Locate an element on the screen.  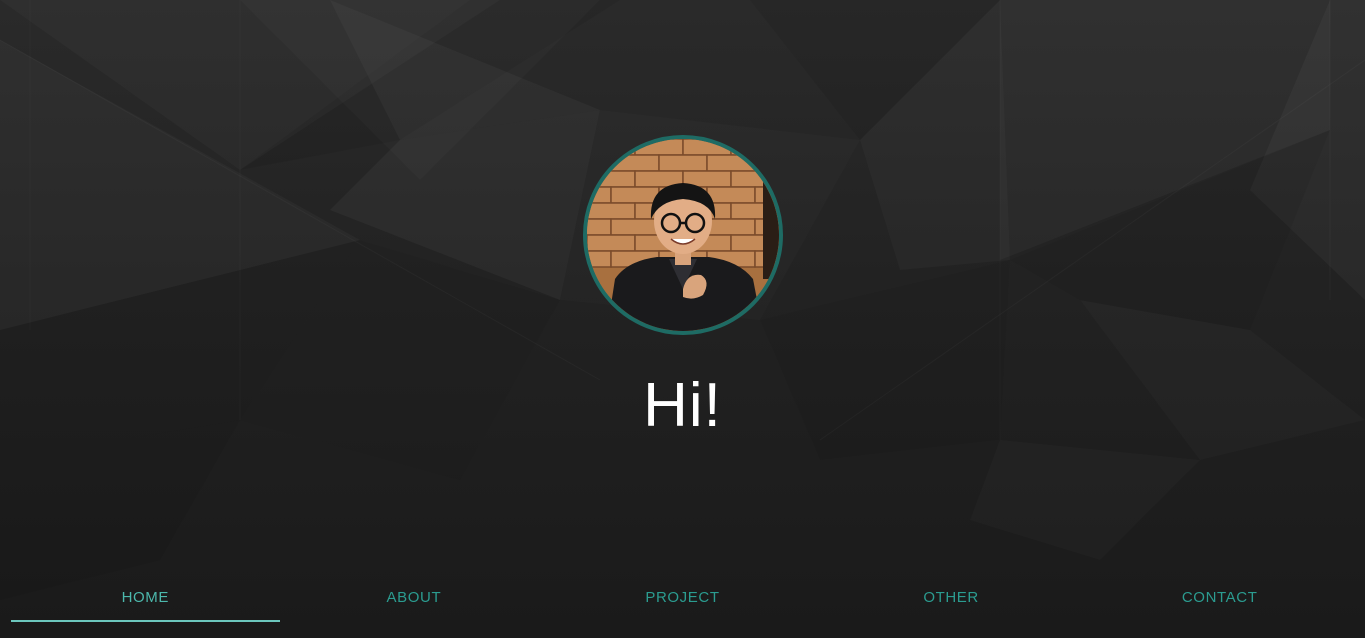
nav-item-label: HOME is located at coordinates (145, 597).